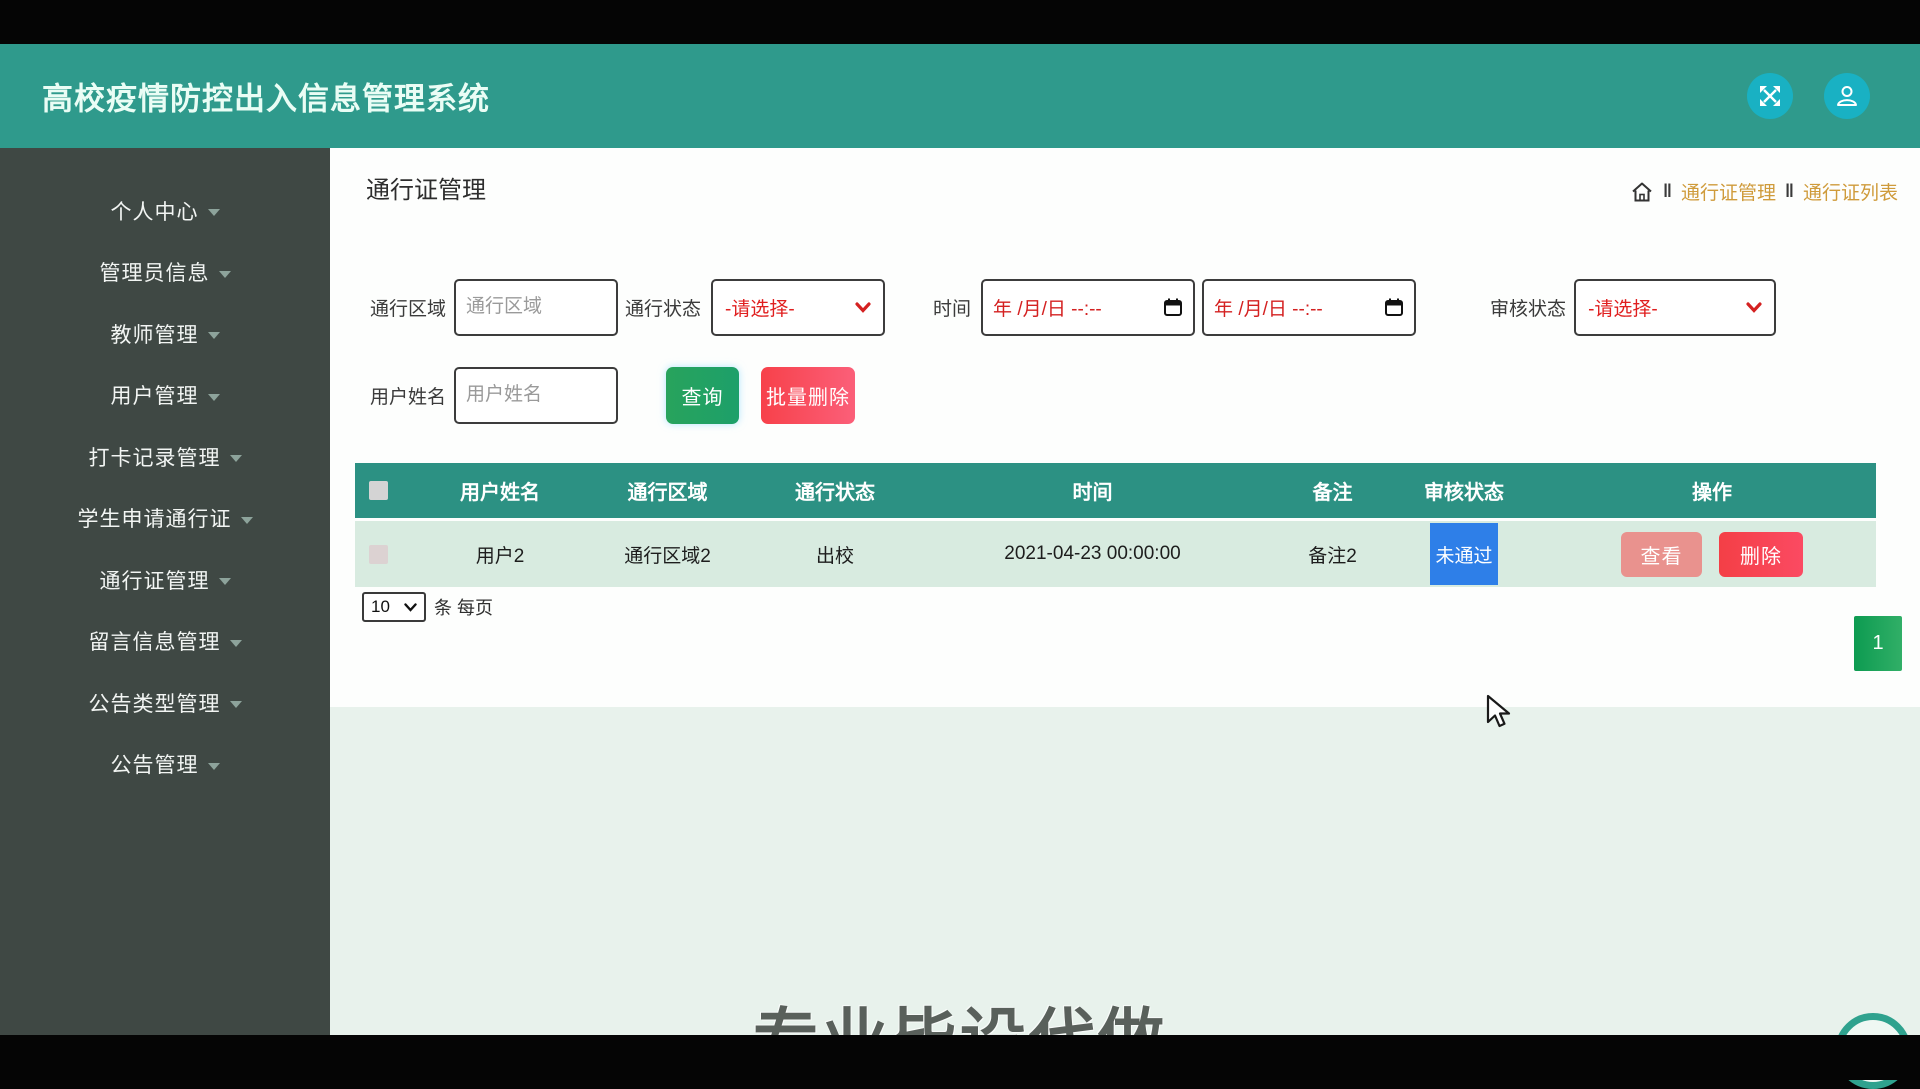 This screenshot has height=1089, width=1920. I want to click on sidebar-item-checkin-records: 打卡记录管理, so click(165, 457).